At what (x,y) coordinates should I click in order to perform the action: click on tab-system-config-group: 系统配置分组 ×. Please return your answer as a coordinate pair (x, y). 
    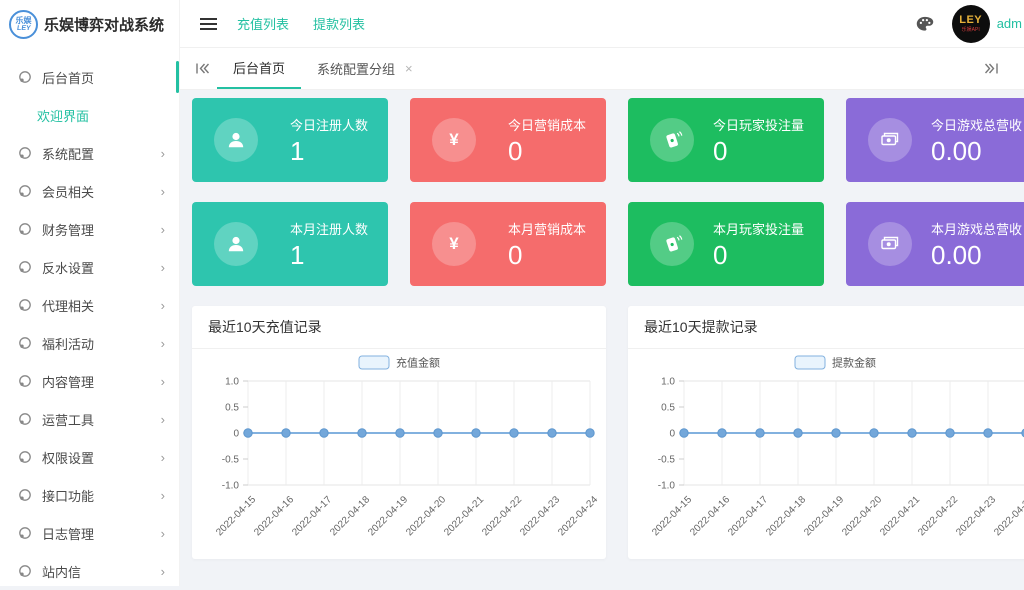
    Looking at the image, I should click on (365, 68).